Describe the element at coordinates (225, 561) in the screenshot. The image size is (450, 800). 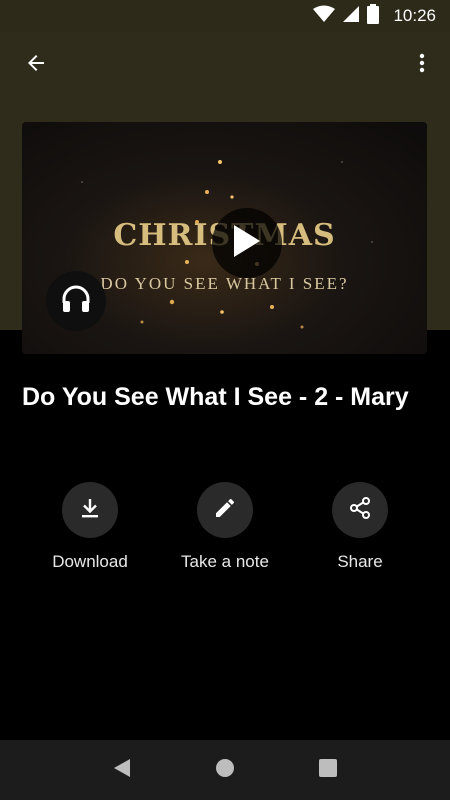
I see `take-note-label: Take a note` at that location.